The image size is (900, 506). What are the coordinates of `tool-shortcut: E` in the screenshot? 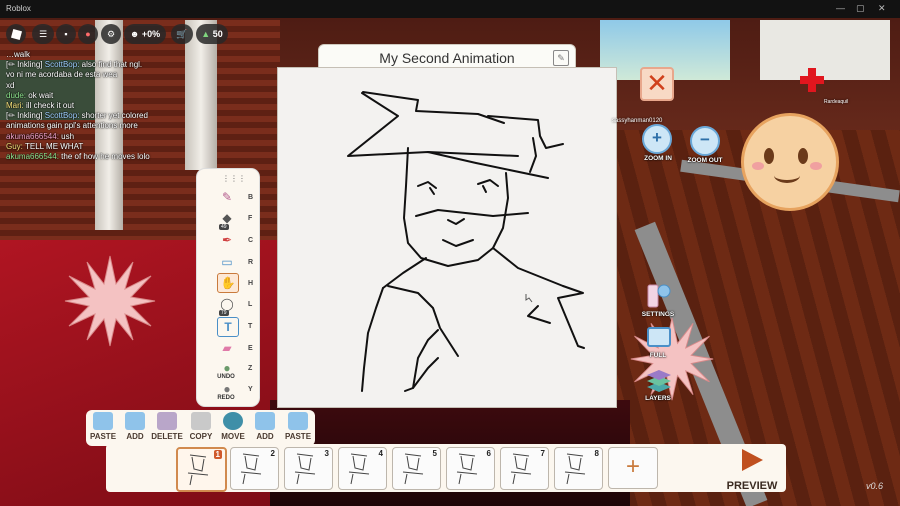 It's located at (250, 348).